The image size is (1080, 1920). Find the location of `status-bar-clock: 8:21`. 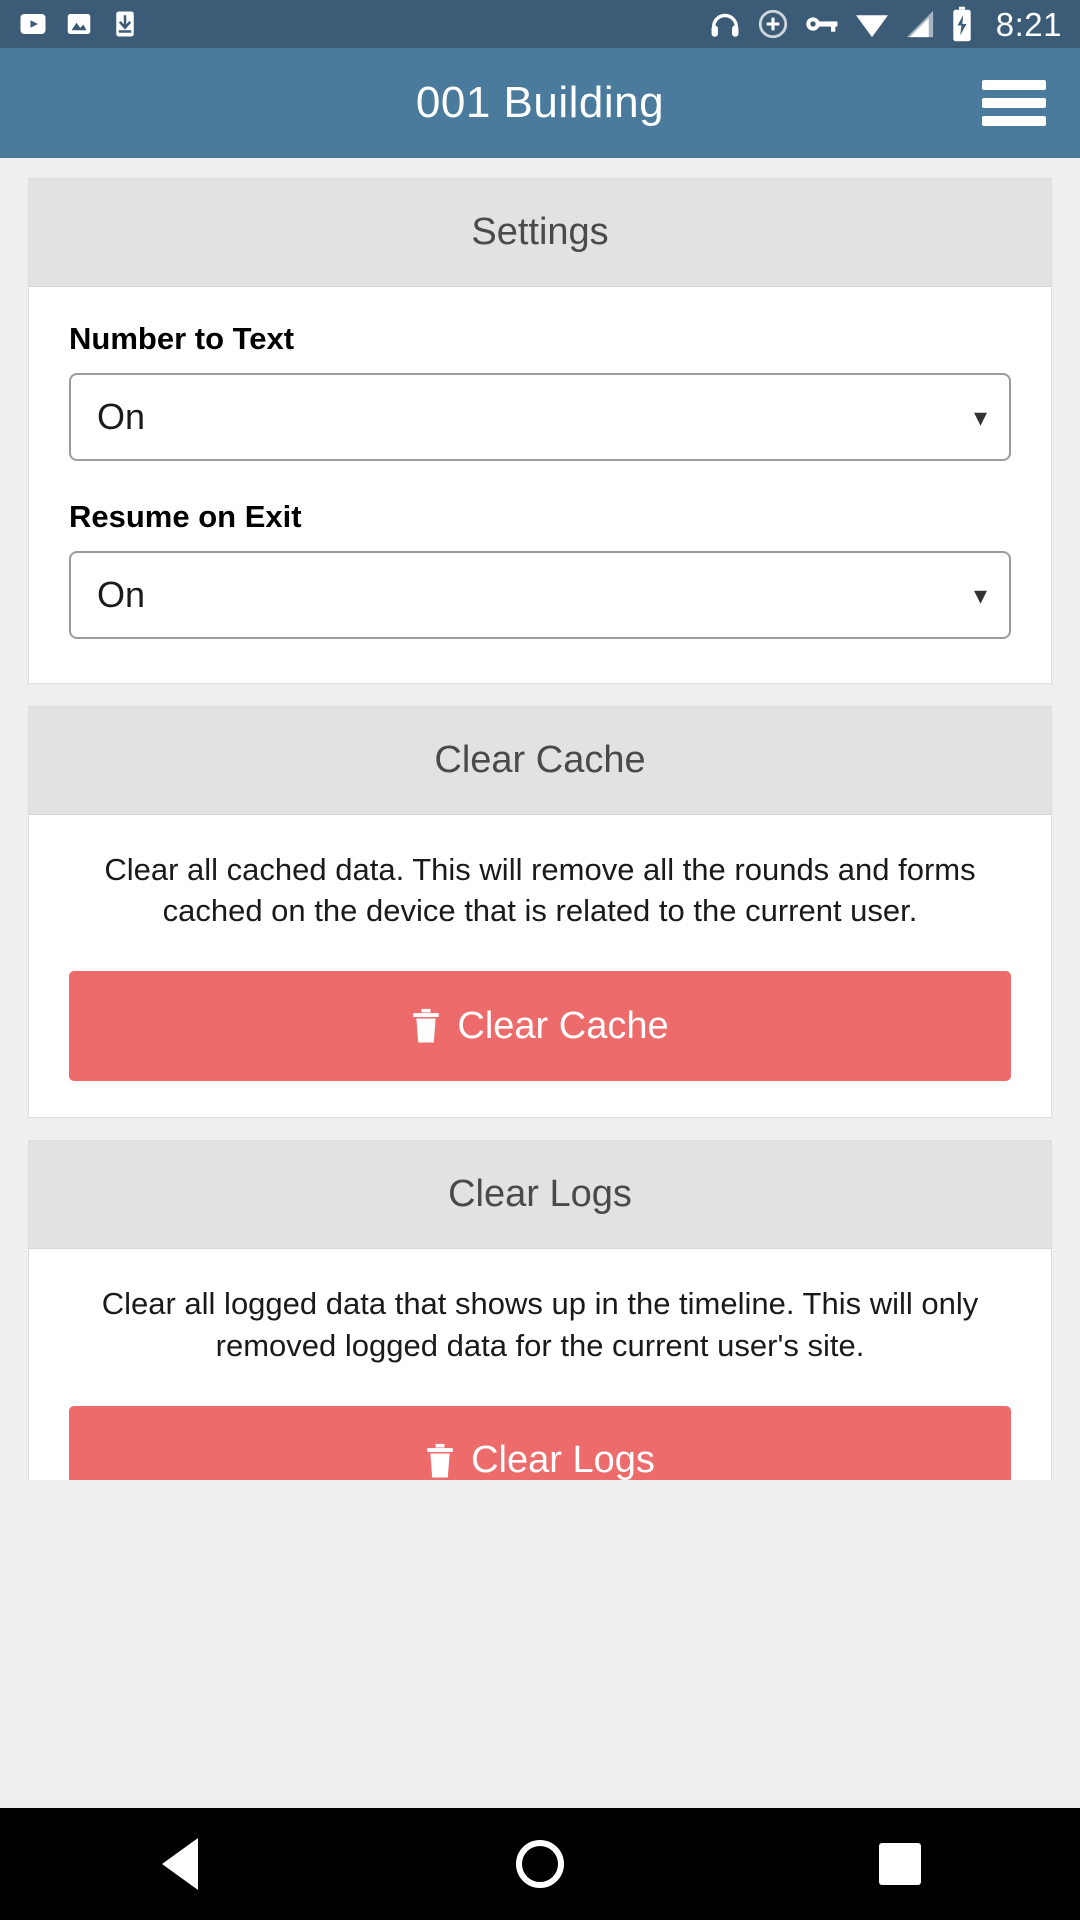

status-bar-clock: 8:21 is located at coordinates (1028, 24).